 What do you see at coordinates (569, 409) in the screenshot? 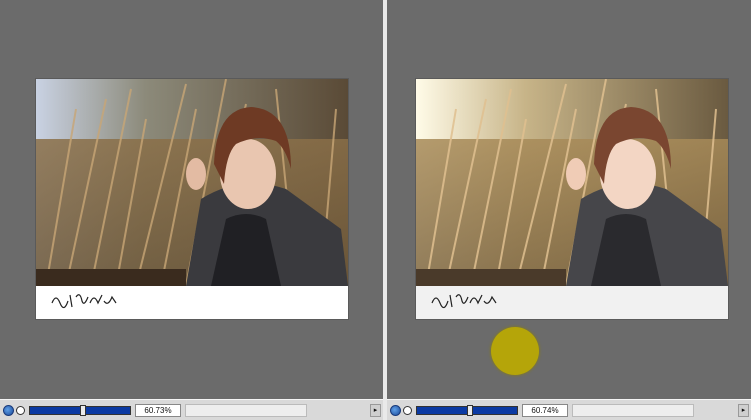
I see `statusbar-after: 60.74% ▸` at bounding box center [569, 409].